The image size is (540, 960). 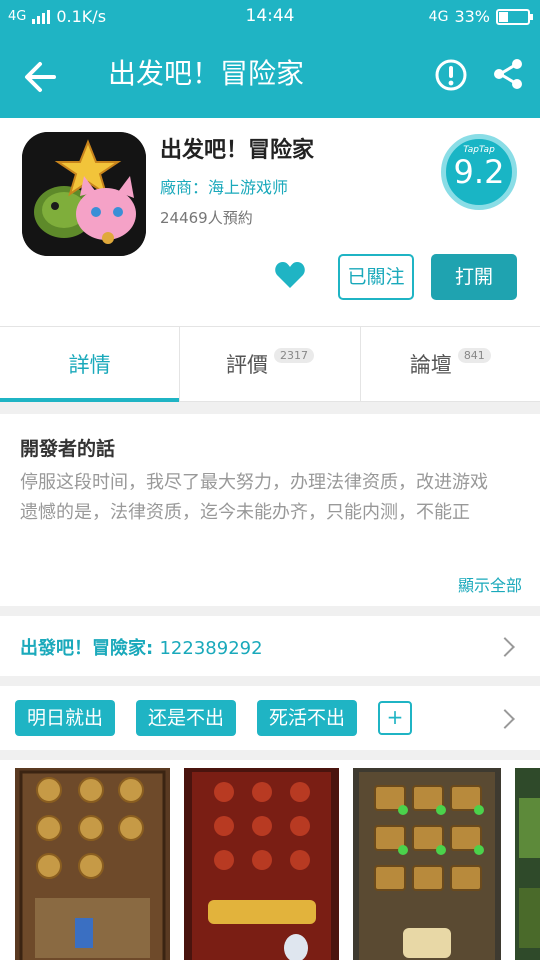 What do you see at coordinates (206, 218) in the screenshot?
I see `reservation-count: 24469人預約` at bounding box center [206, 218].